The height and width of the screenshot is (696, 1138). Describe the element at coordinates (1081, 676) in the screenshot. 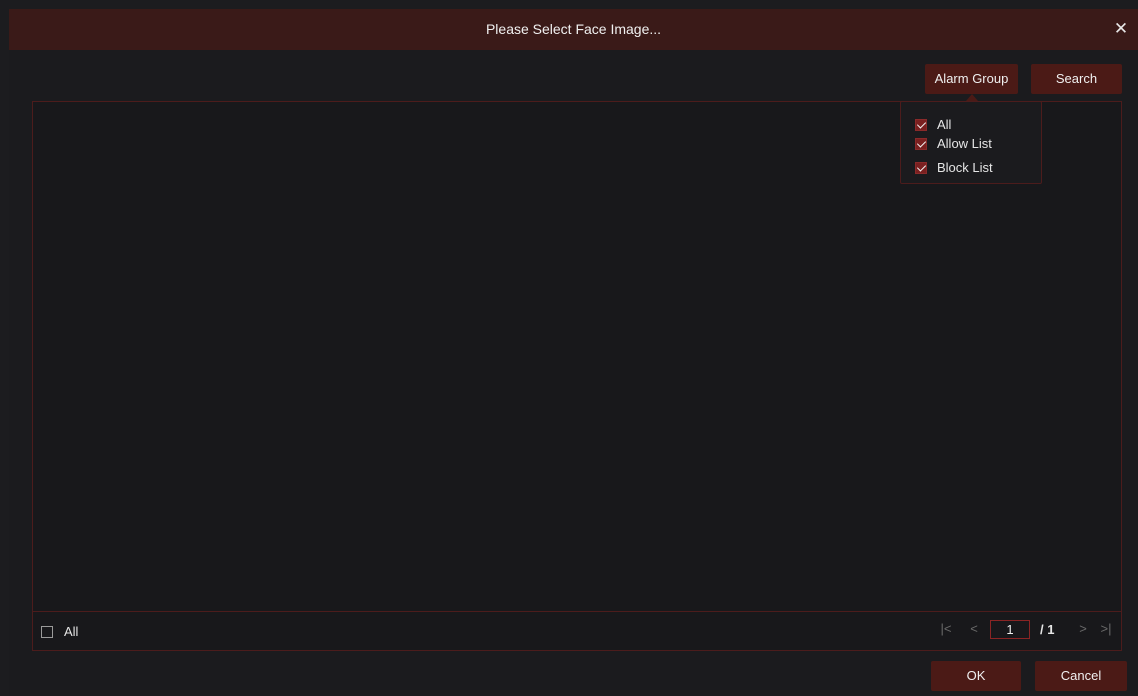

I see `cancel-button: Cancel` at that location.